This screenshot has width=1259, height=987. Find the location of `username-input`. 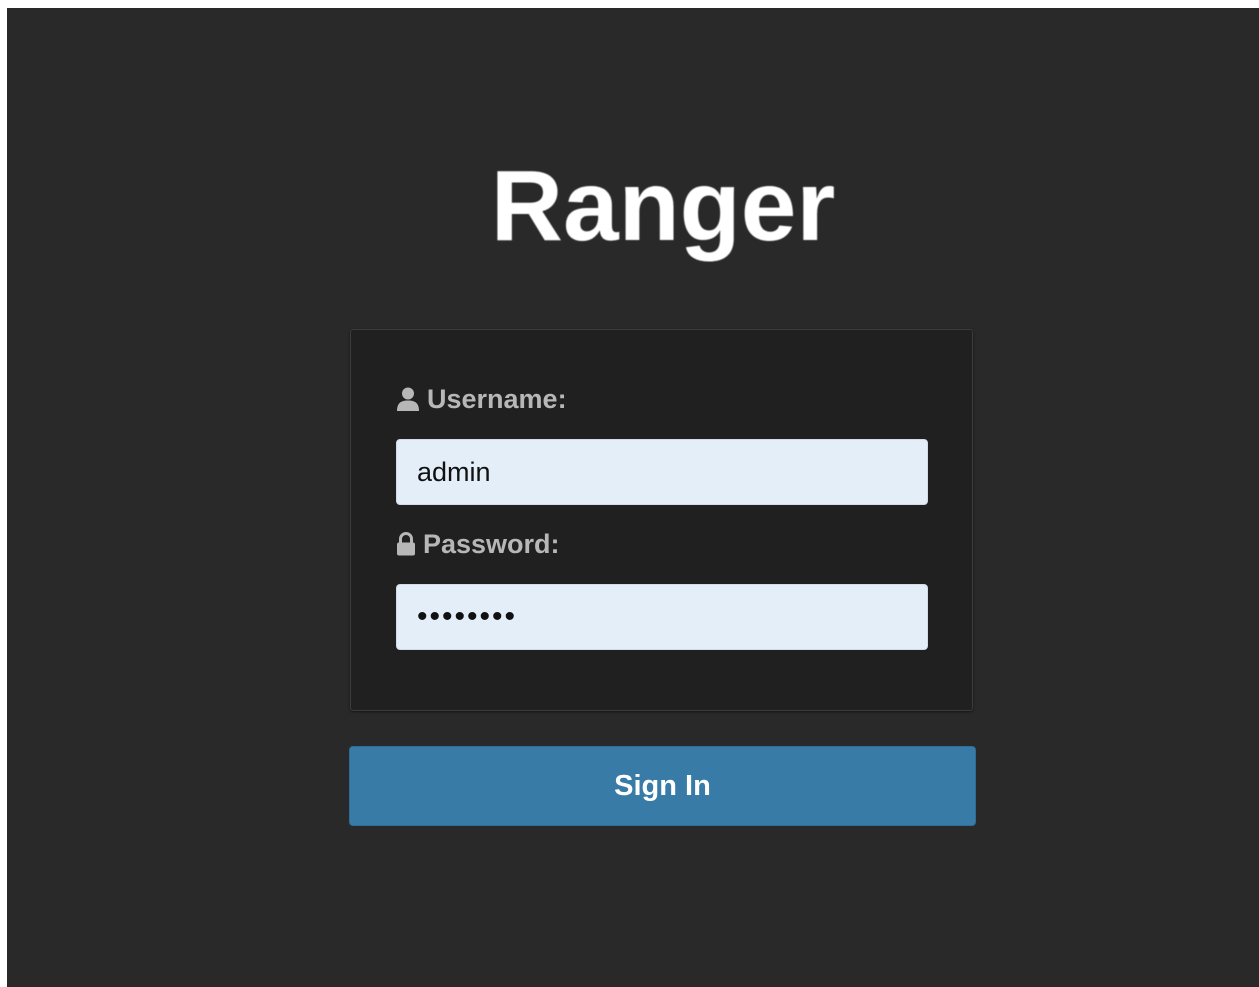

username-input is located at coordinates (662, 472).